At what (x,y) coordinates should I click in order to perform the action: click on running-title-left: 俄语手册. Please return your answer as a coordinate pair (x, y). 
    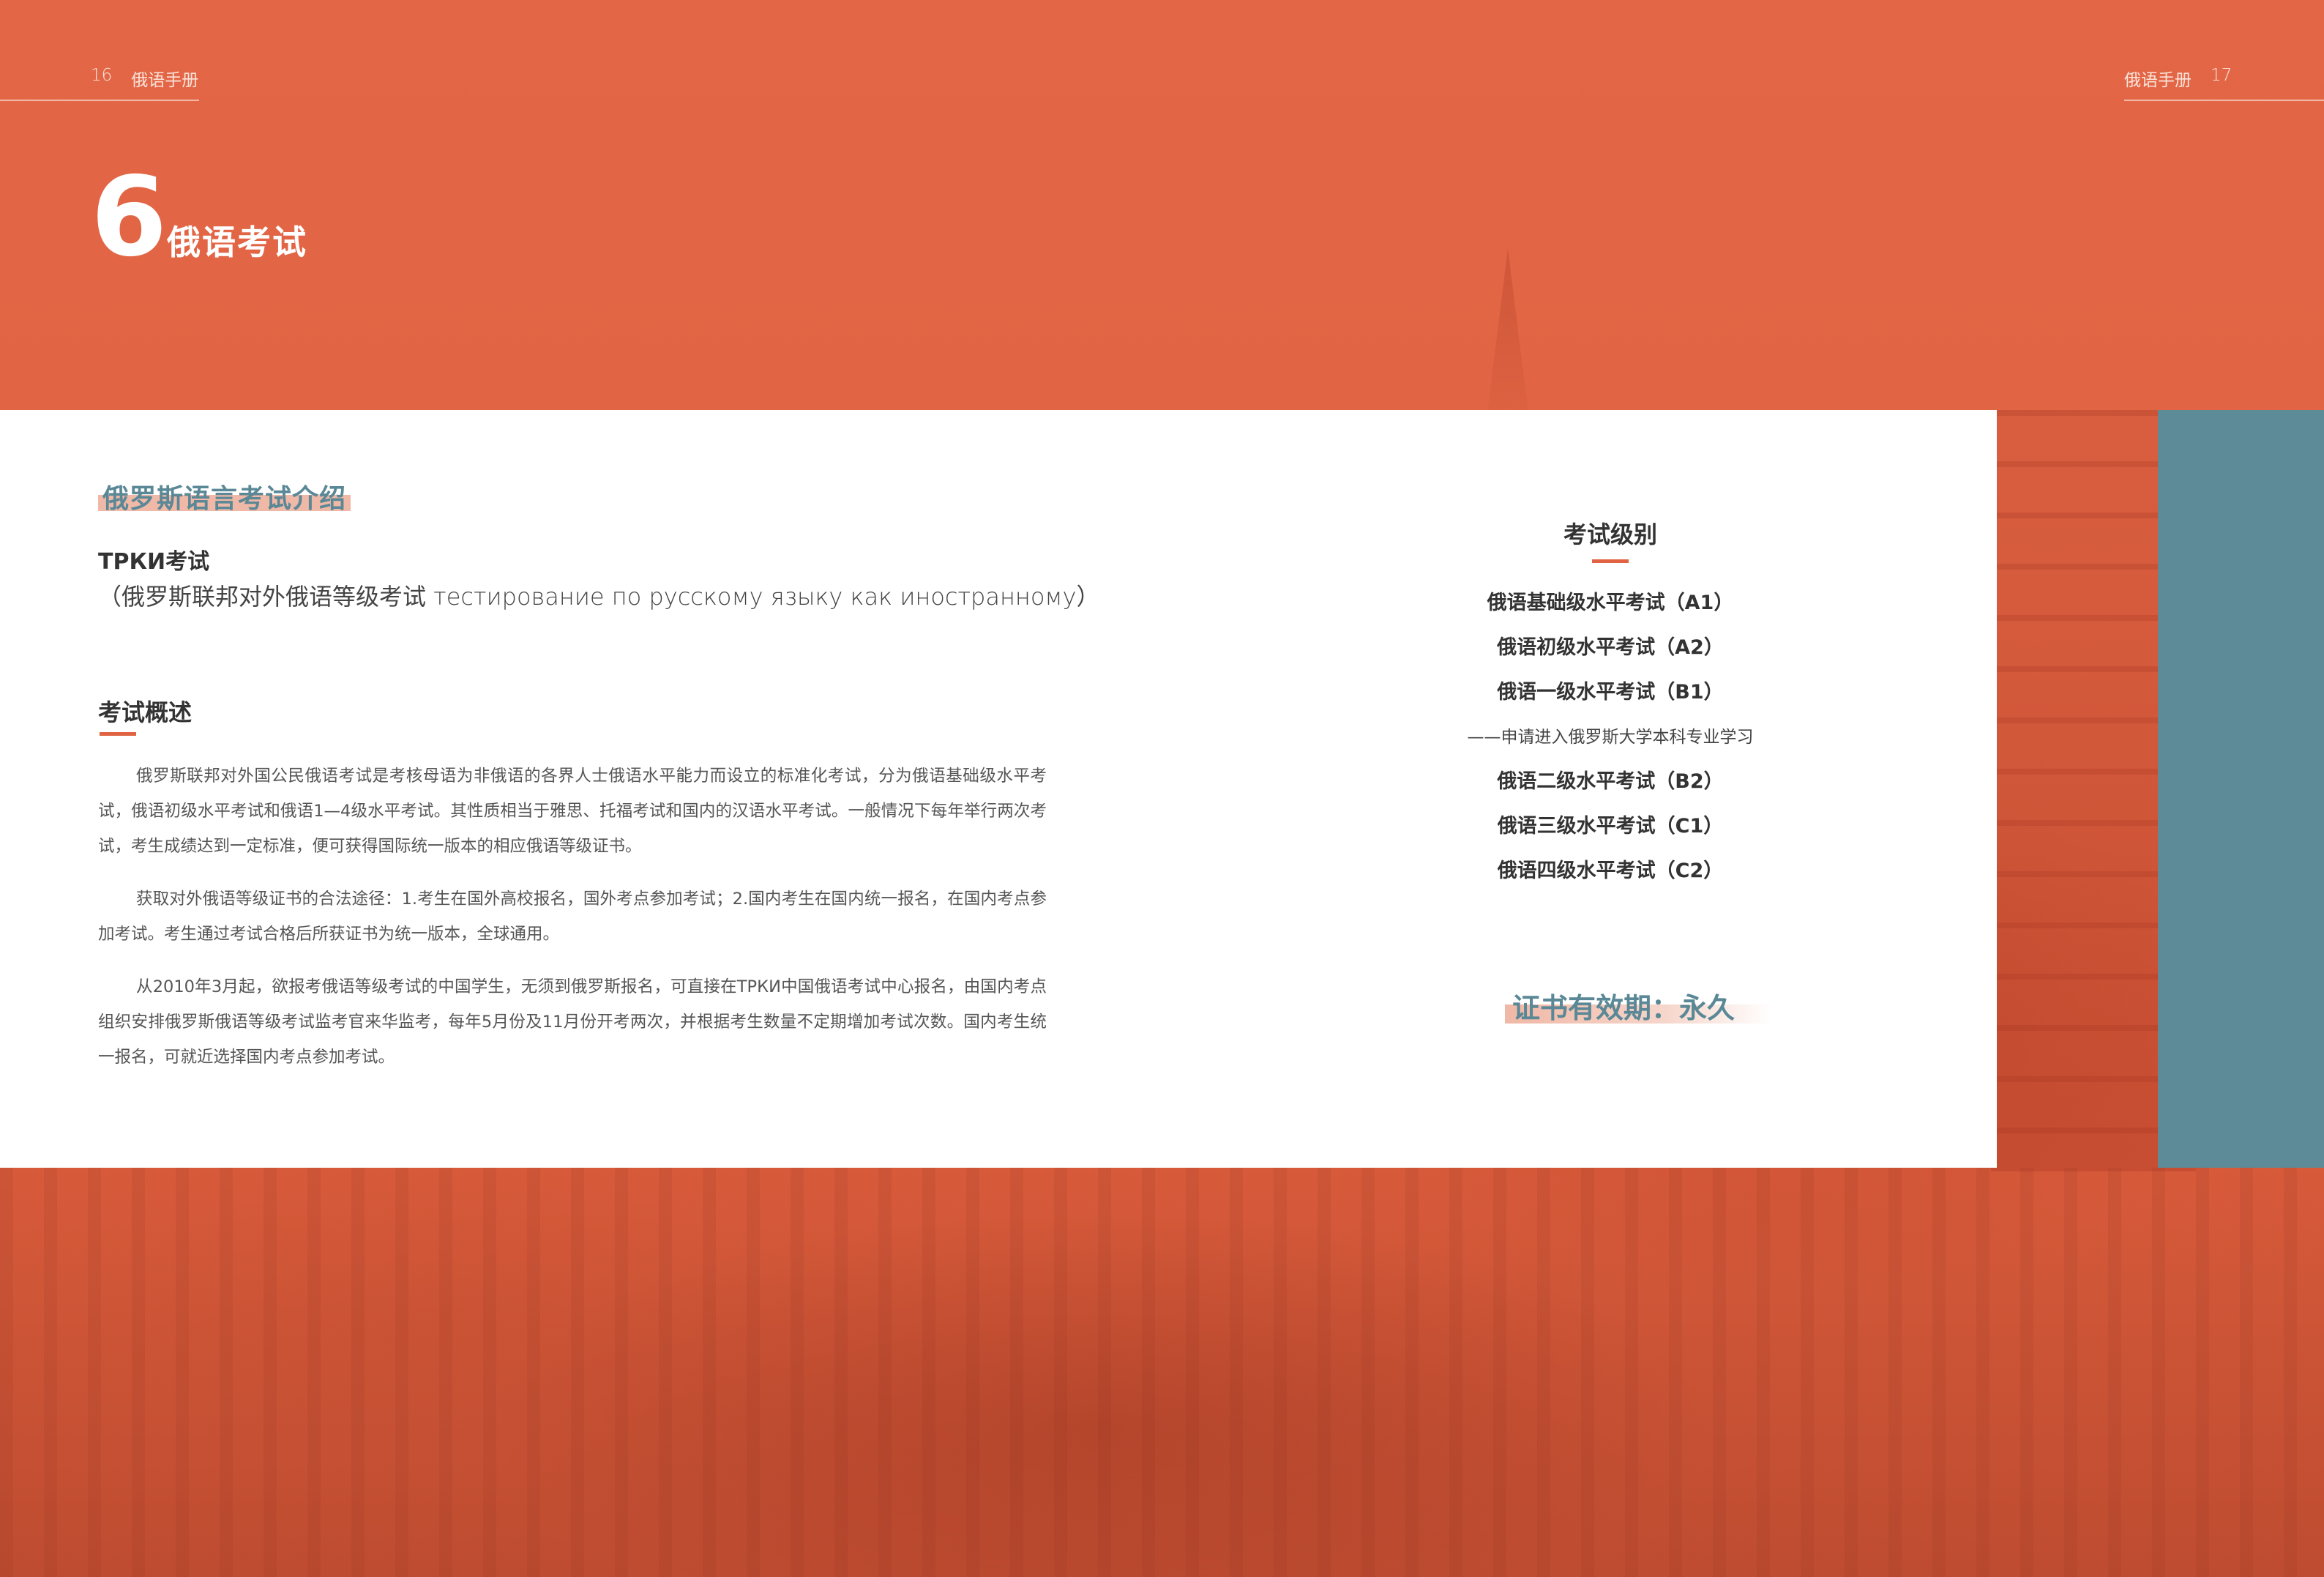
    Looking at the image, I should click on (165, 80).